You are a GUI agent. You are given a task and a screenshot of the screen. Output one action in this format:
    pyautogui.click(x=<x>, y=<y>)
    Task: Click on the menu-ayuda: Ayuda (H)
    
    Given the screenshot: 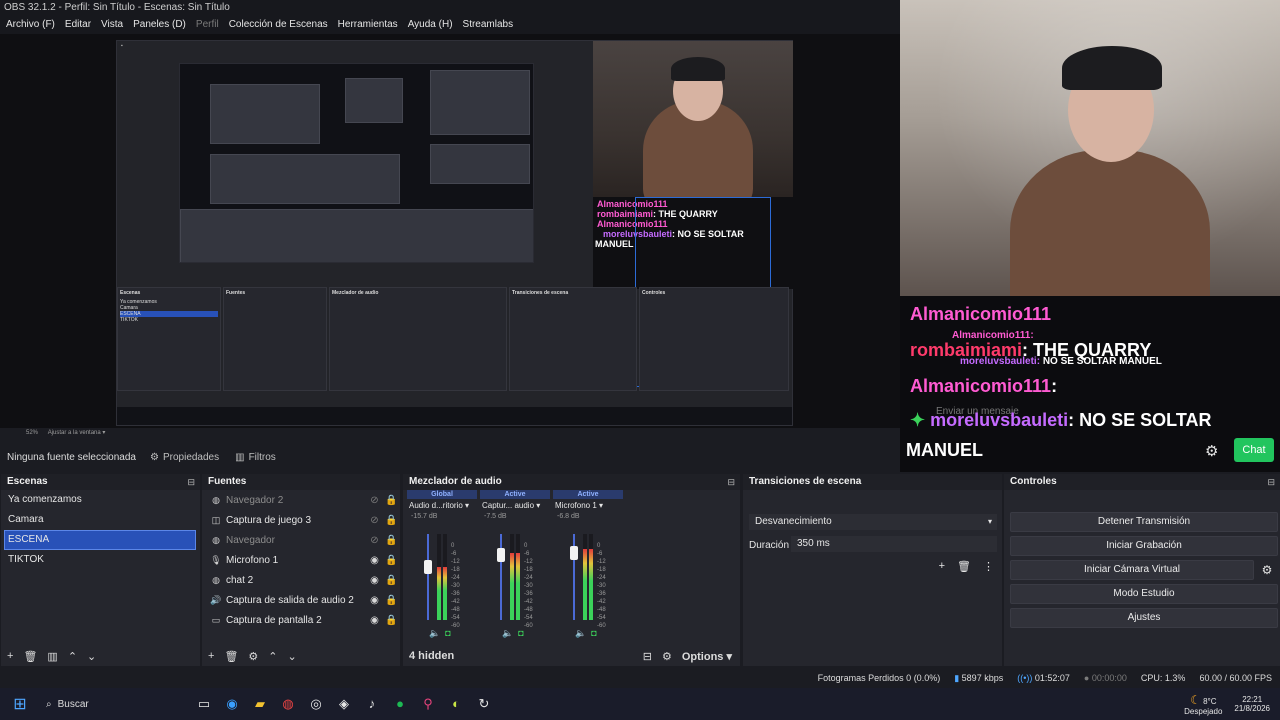 What is the action you would take?
    pyautogui.click(x=430, y=25)
    